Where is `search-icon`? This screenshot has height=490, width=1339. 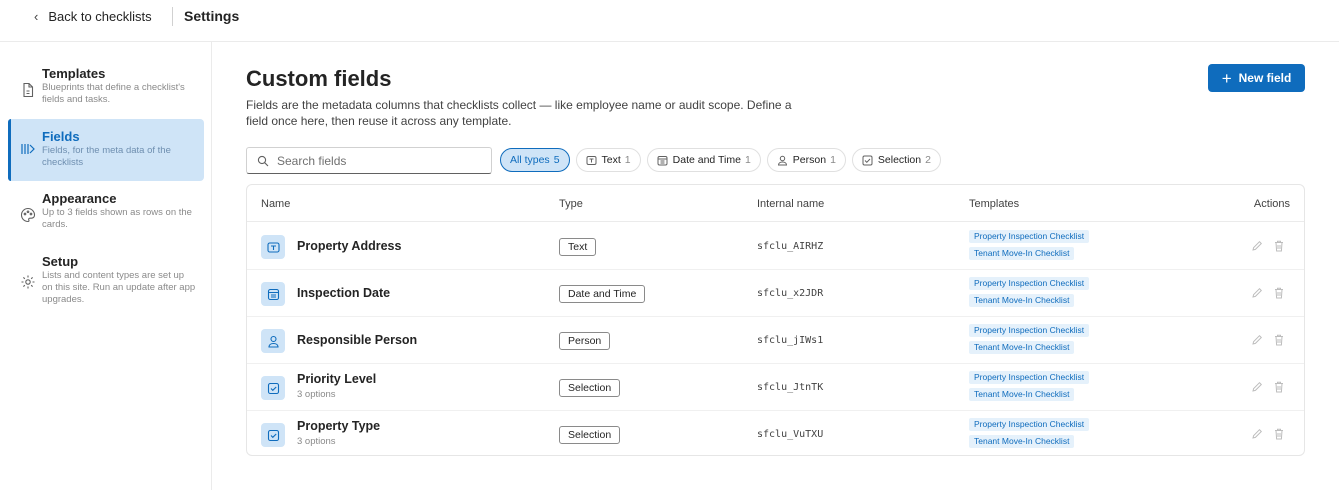 search-icon is located at coordinates (263, 160).